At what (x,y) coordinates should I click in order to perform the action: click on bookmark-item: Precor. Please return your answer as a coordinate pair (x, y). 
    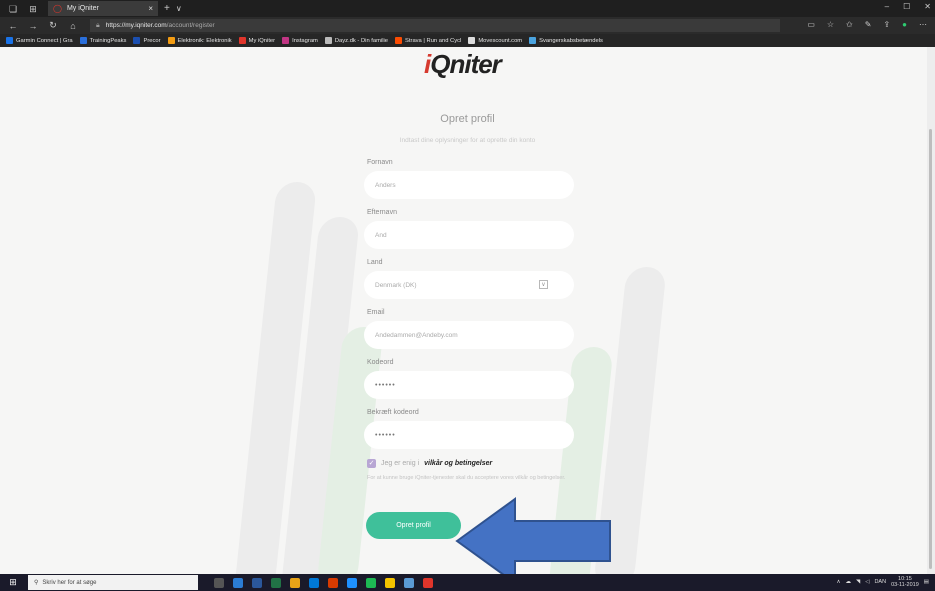
    Looking at the image, I should click on (147, 40).